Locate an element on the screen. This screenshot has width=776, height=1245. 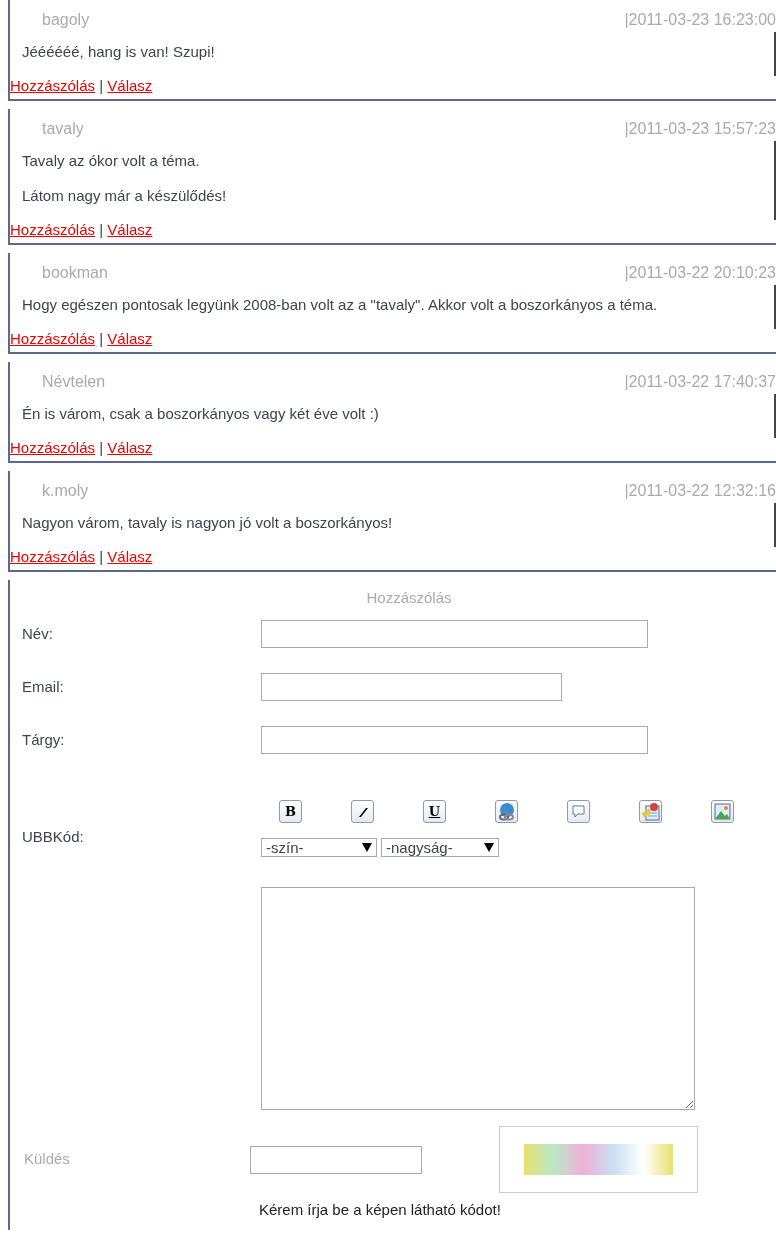
captcha-hint: Kérem írja be a képen látható kódot! is located at coordinates (380, 1210).